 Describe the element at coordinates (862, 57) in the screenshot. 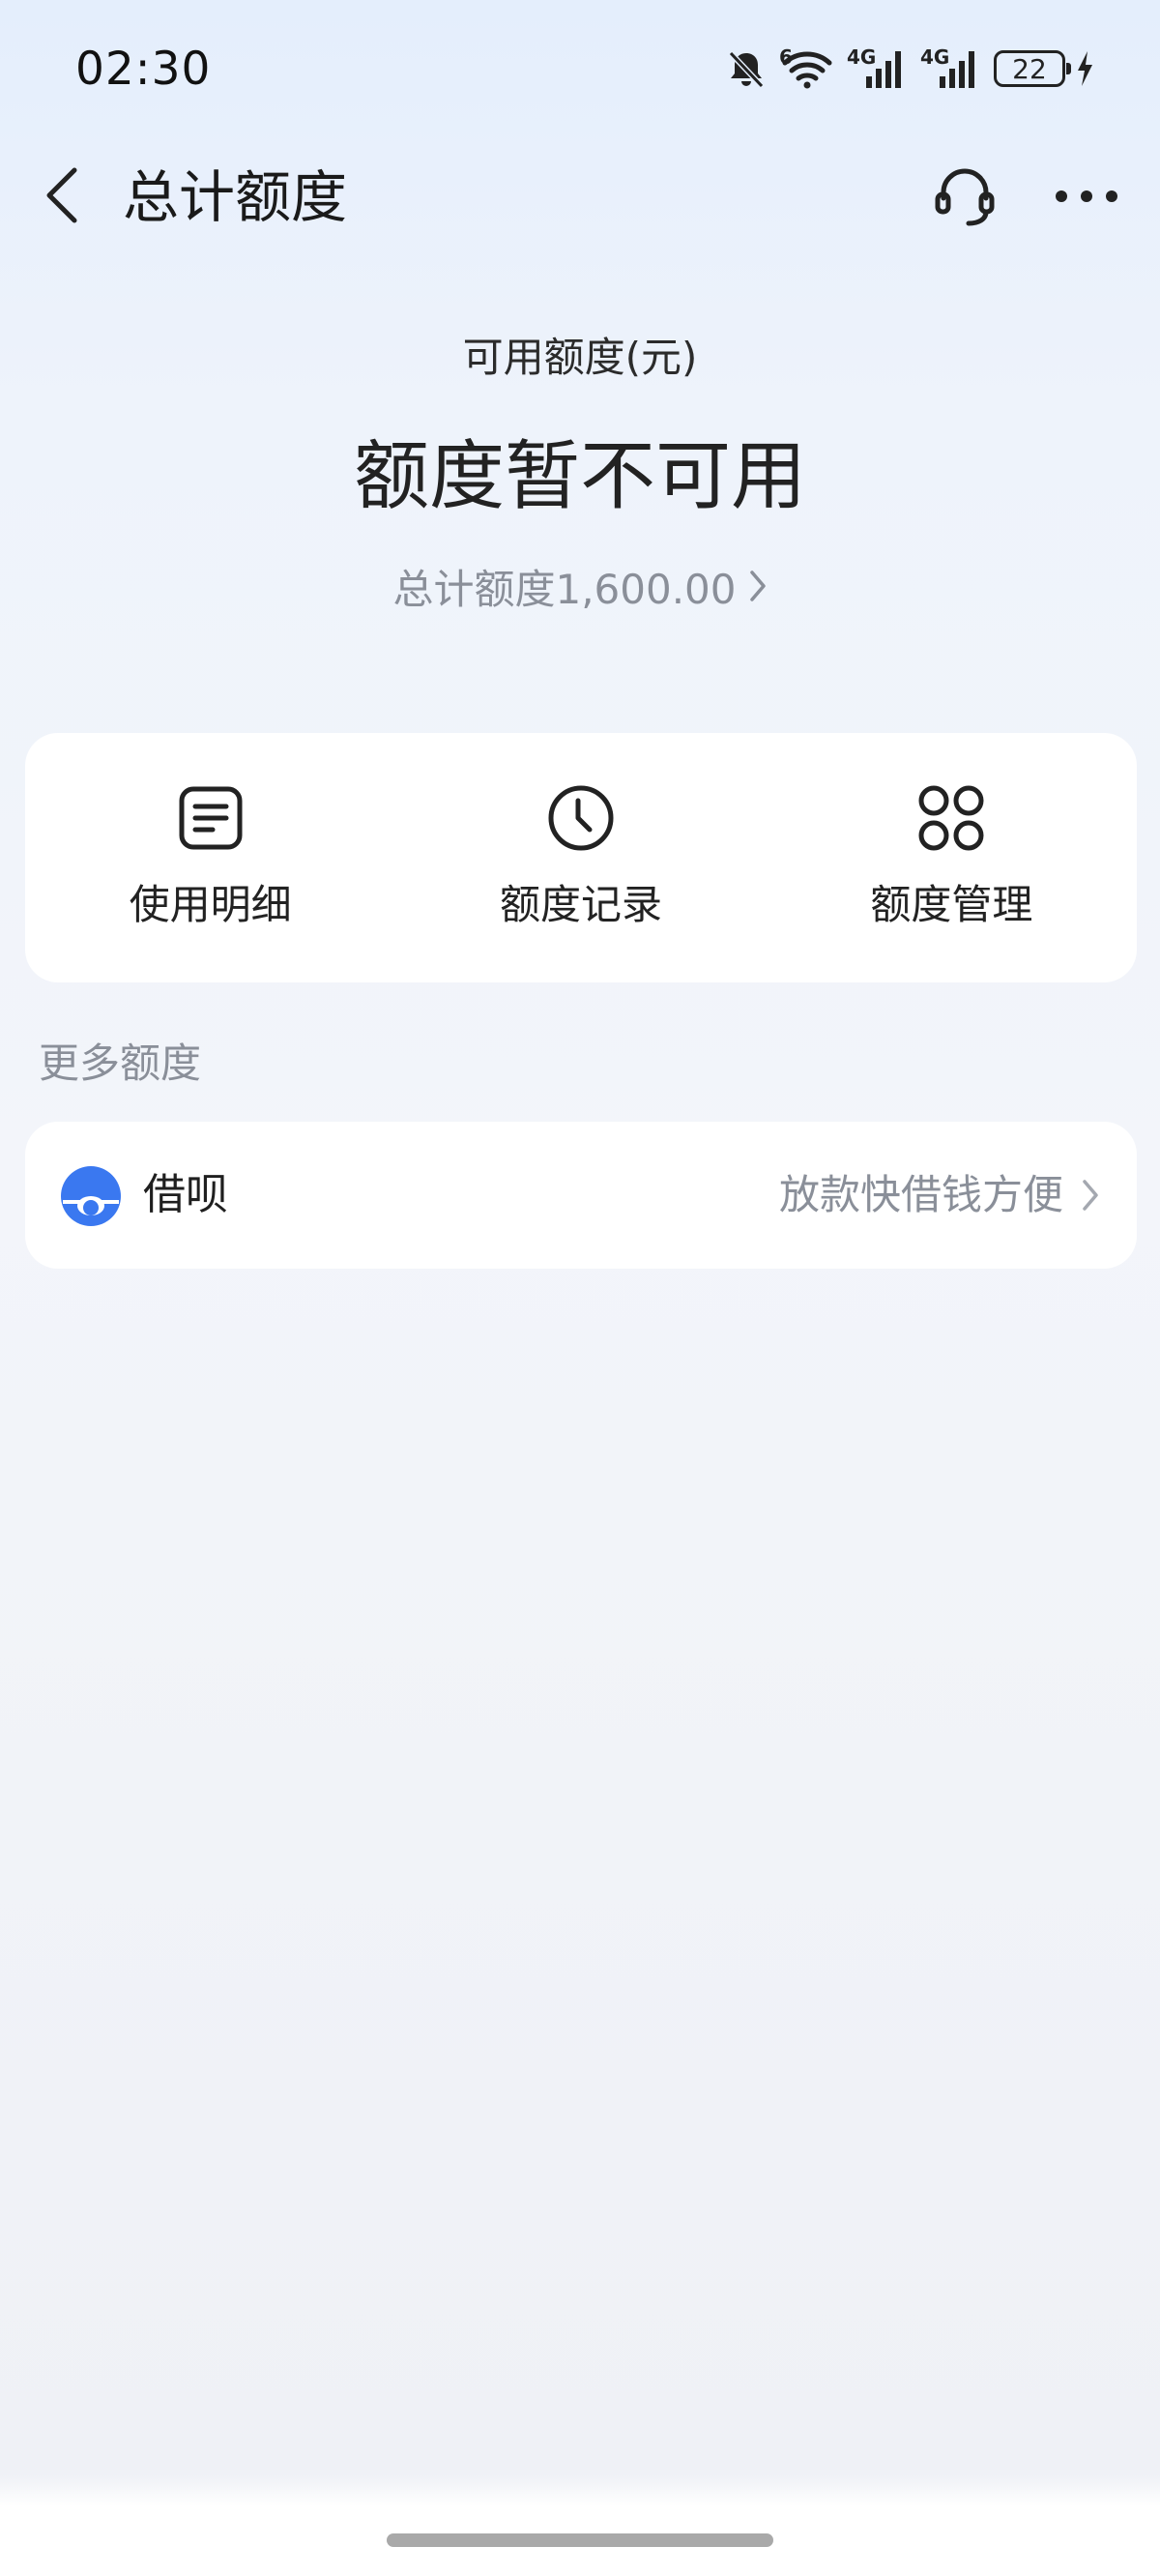

I see `network-label-1: 4G` at that location.